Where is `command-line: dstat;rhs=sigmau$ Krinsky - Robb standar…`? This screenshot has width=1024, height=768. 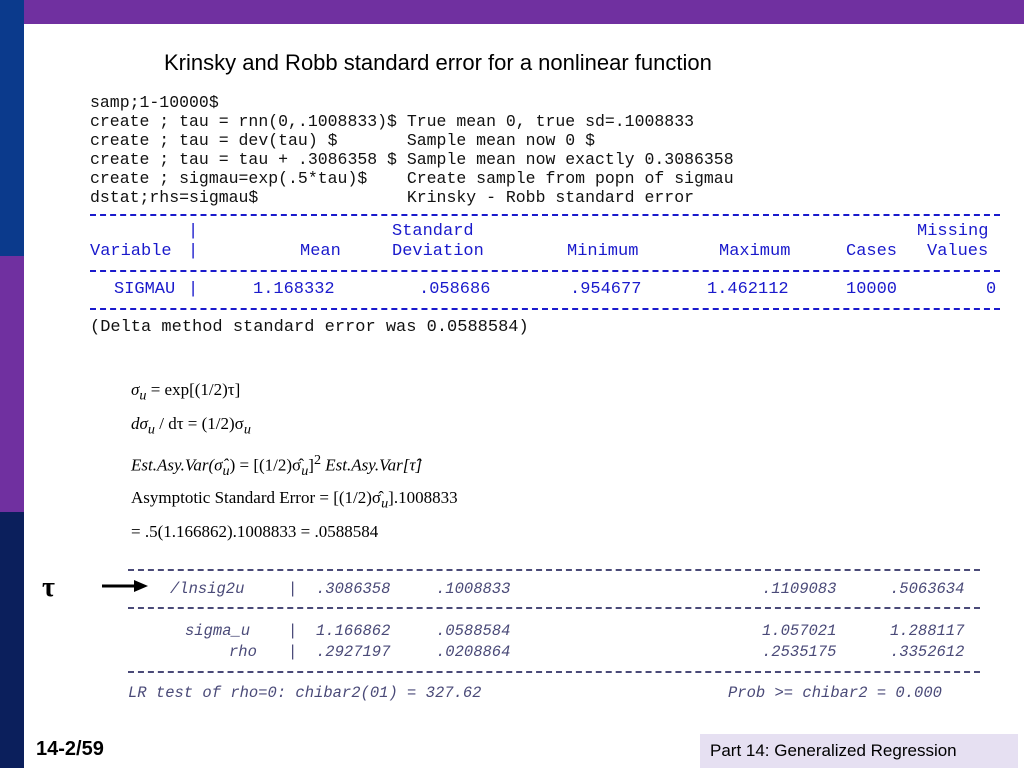
command-line: dstat;rhs=sigmau$ Krinsky - Robb standar… is located at coordinates (392, 197).